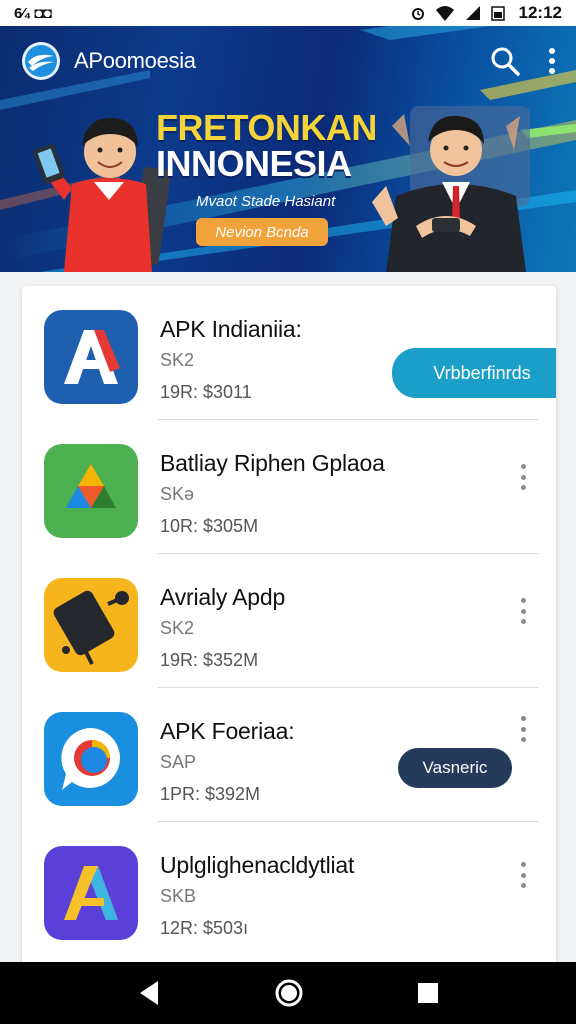 Image resolution: width=576 pixels, height=1024 pixels. Describe the element at coordinates (417, 14) in the screenshot. I see `alarm-icon` at that location.